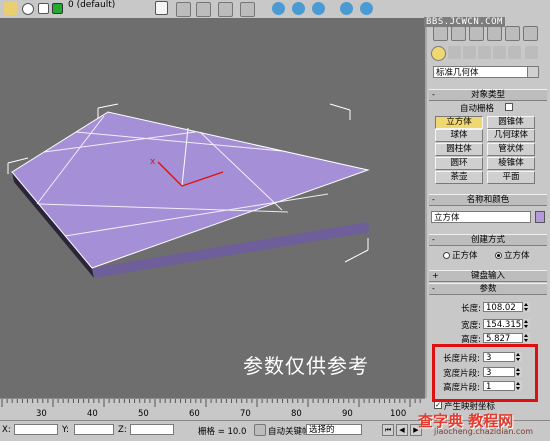  What do you see at coordinates (322, 430) in the screenshot?
I see `selection-value: 选择的` at bounding box center [322, 430].